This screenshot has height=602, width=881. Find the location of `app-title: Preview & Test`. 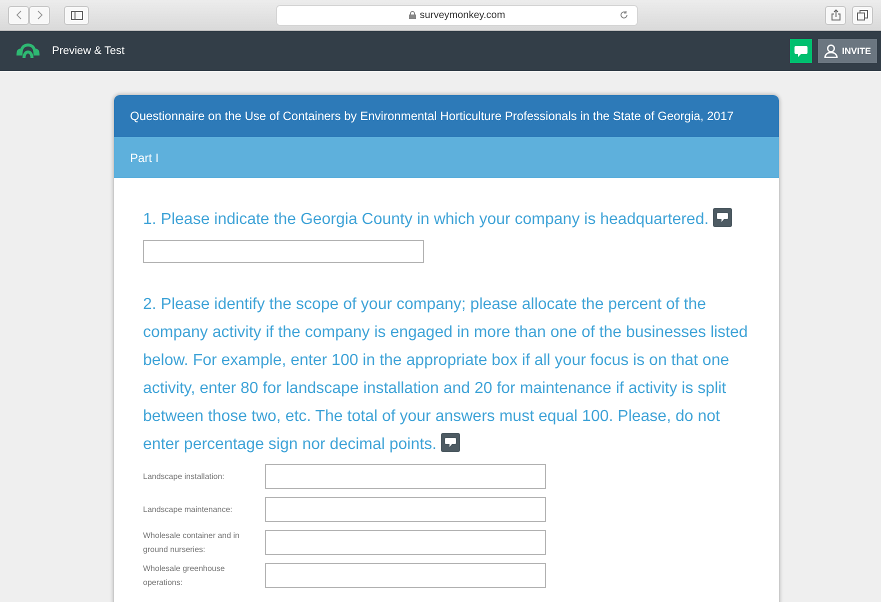

app-title: Preview & Test is located at coordinates (88, 51).